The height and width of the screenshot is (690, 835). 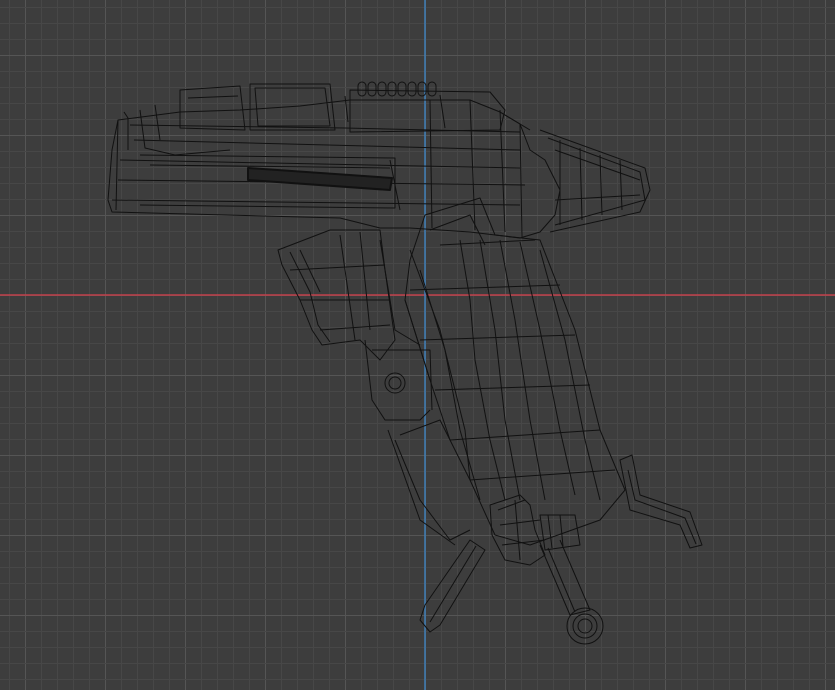 I want to click on grip, so click(x=506, y=371).